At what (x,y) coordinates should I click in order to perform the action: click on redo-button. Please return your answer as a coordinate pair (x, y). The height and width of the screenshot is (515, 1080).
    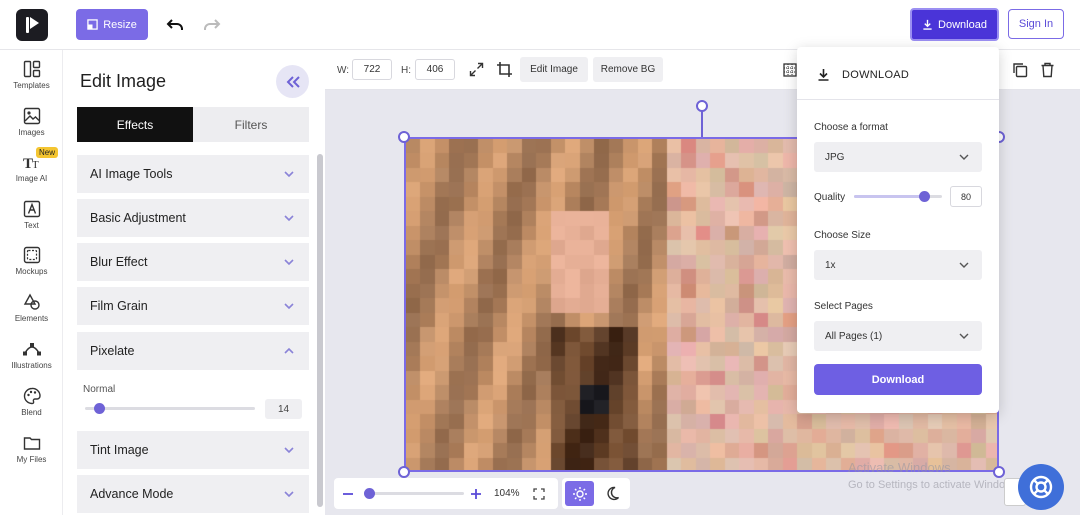
    Looking at the image, I should click on (212, 25).